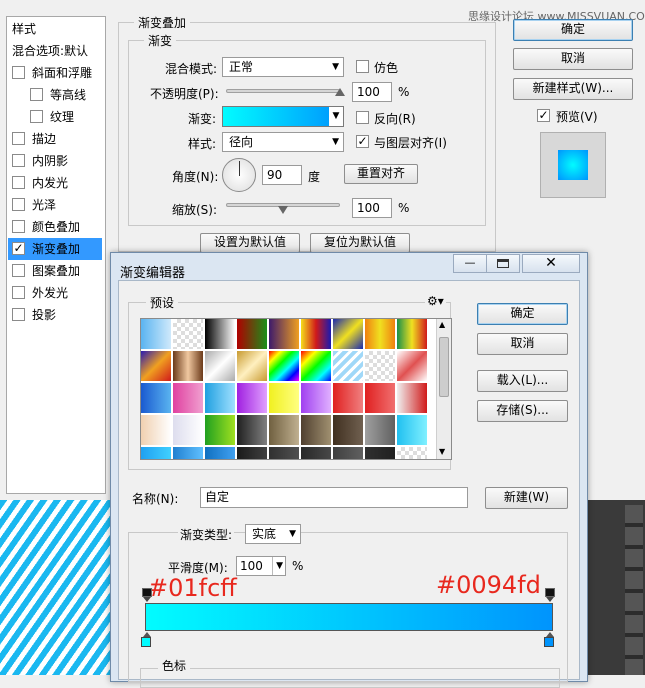  I want to click on scale-input: 100, so click(372, 208).